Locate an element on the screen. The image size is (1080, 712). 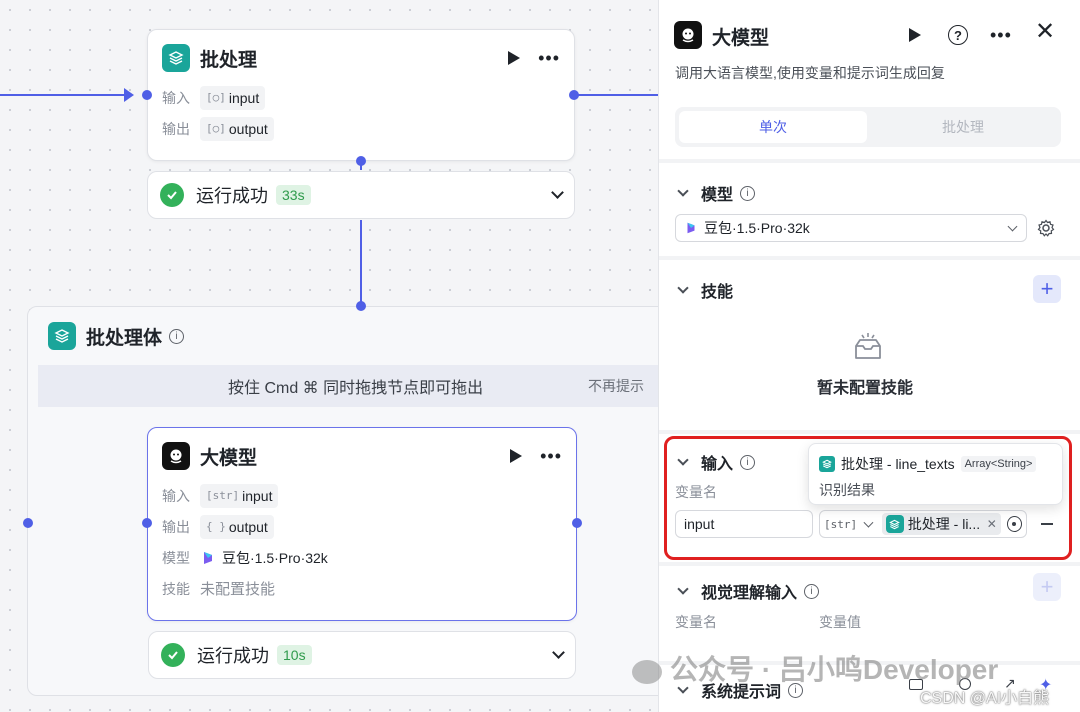
add-skill-button: + is located at coordinates (1047, 289).